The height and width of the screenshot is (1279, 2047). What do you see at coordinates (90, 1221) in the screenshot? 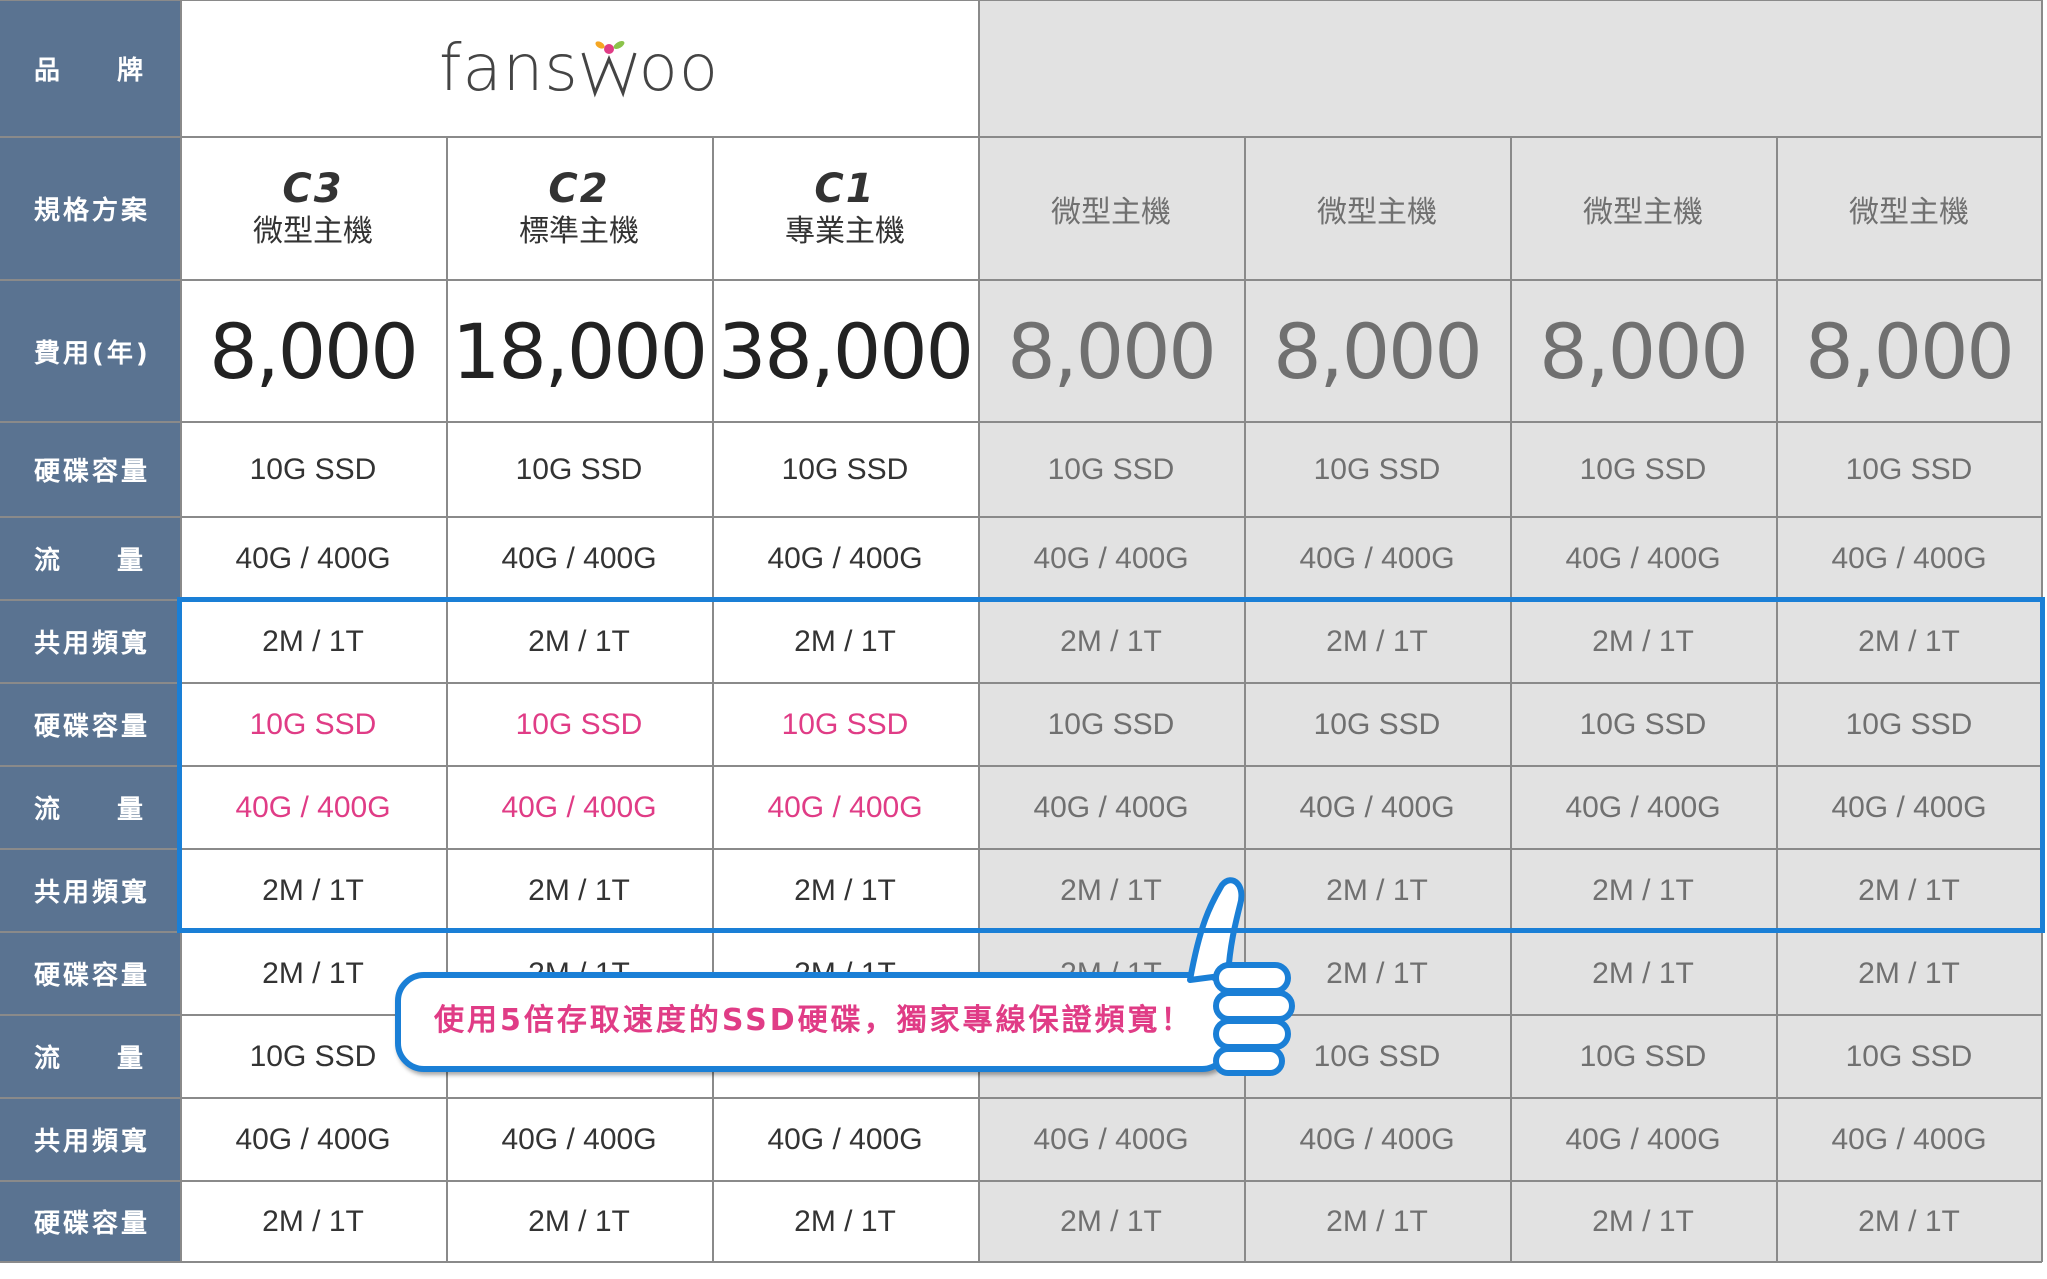
I see `row-label: 硬碟容量` at bounding box center [90, 1221].